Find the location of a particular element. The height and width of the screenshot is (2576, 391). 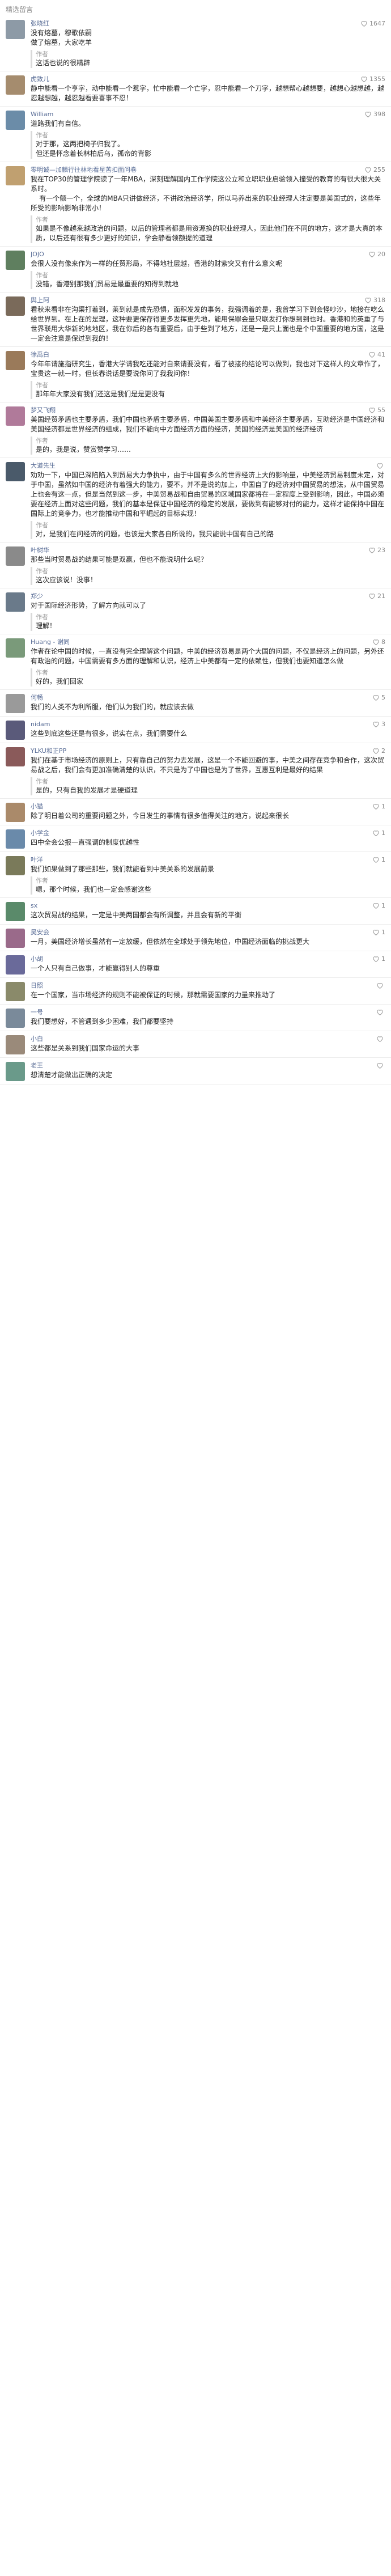

commenter-name: 一号 is located at coordinates (37, 1012).